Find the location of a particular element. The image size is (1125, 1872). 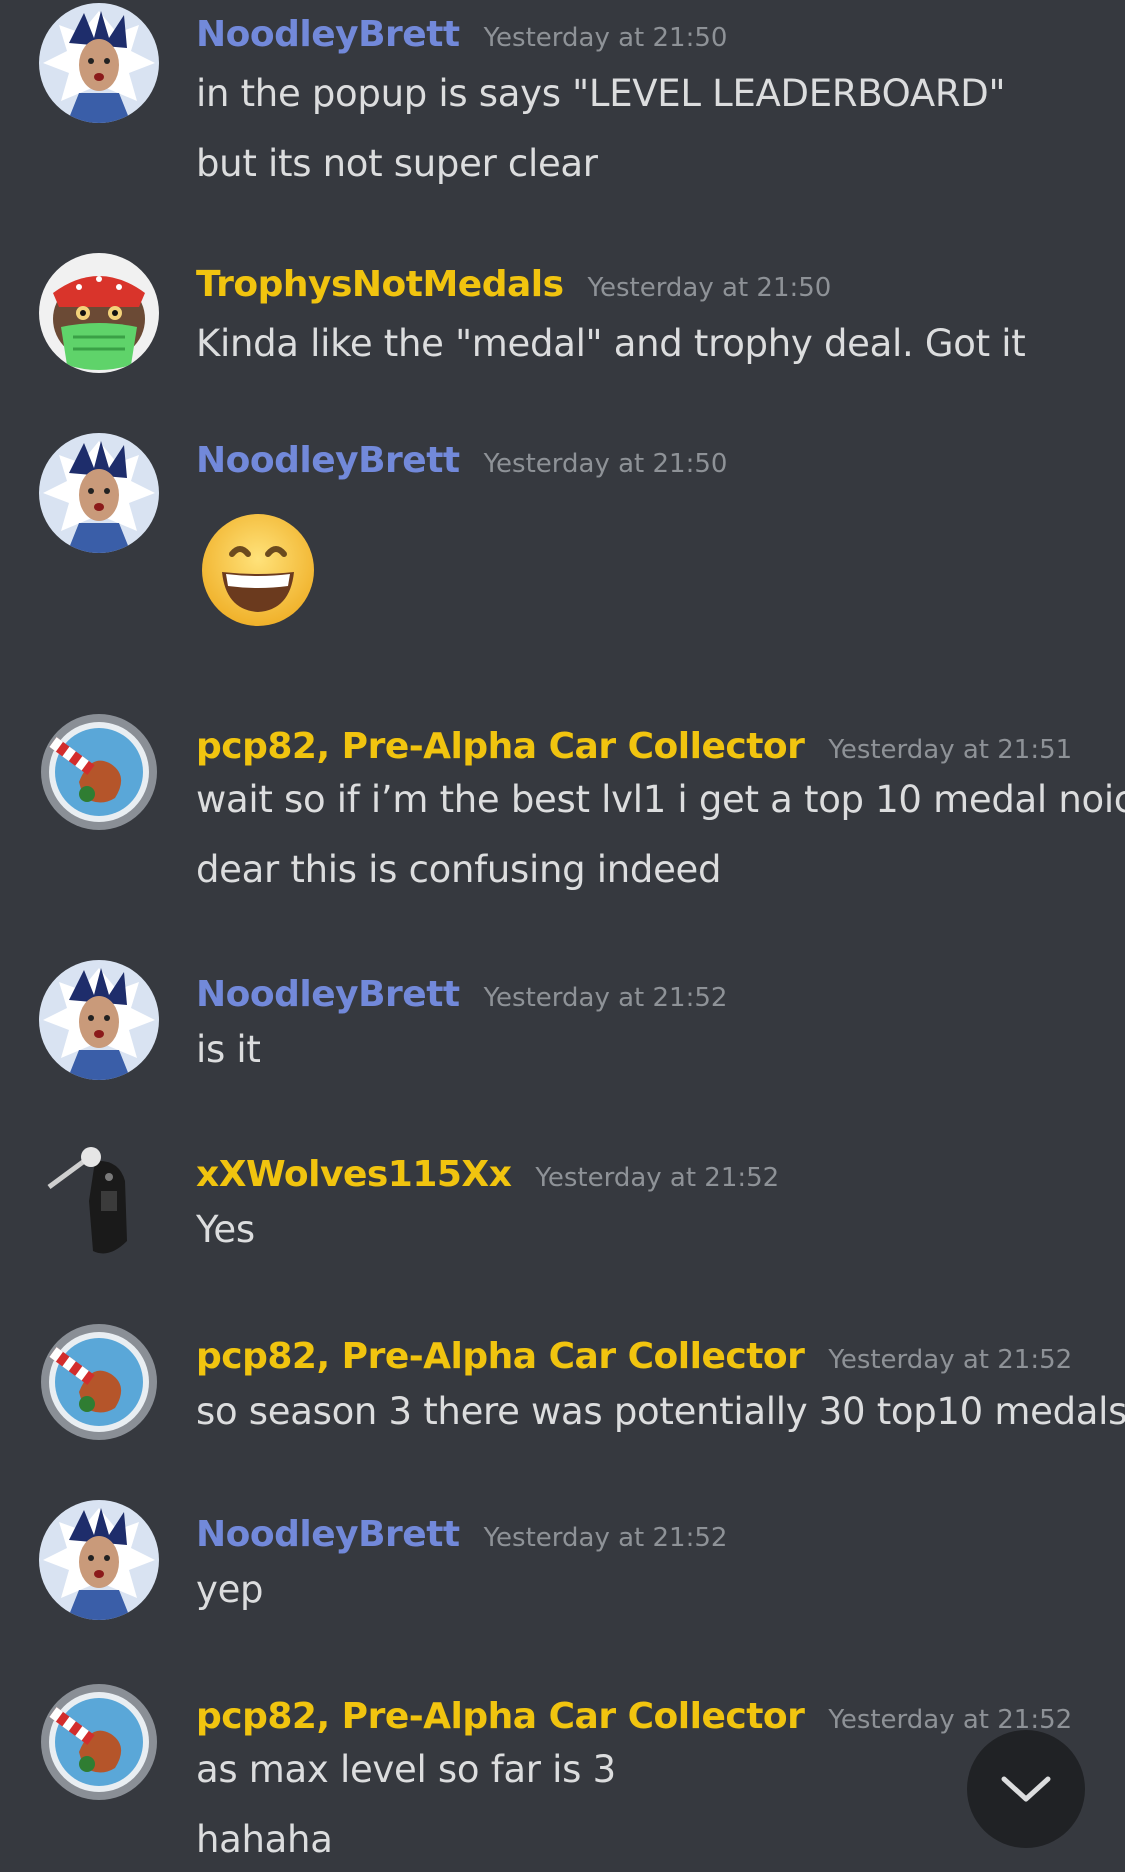

trophysnotmedals-avatar-icon is located at coordinates (99, 313).